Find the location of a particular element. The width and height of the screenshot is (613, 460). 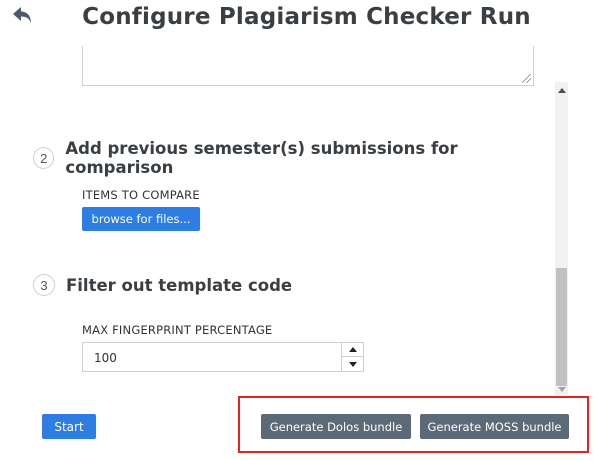

caret-down-icon is located at coordinates (353, 364).